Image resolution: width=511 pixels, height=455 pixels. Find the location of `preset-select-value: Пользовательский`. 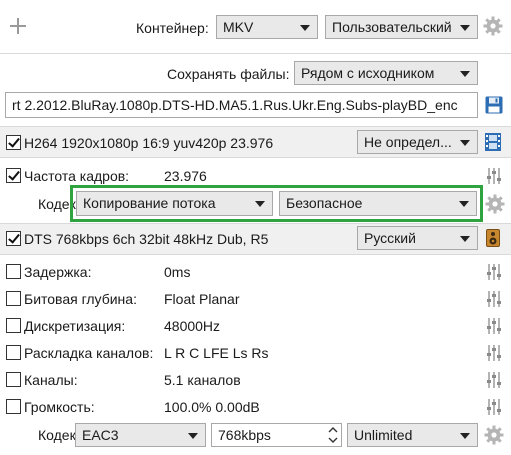

preset-select-value: Пользовательский is located at coordinates (392, 27).